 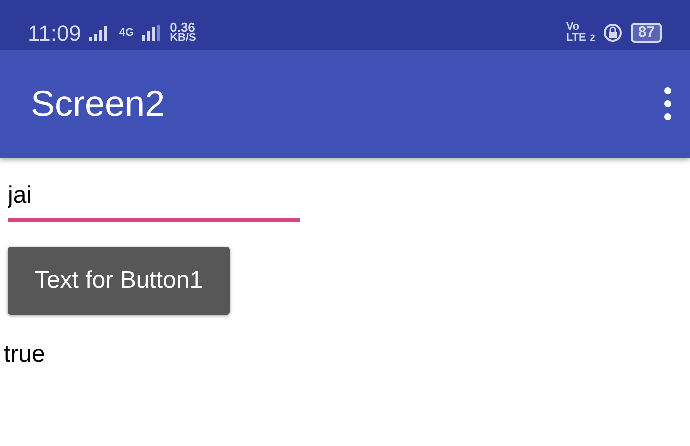 What do you see at coordinates (152, 33) in the screenshot?
I see `signal-icon` at bounding box center [152, 33].